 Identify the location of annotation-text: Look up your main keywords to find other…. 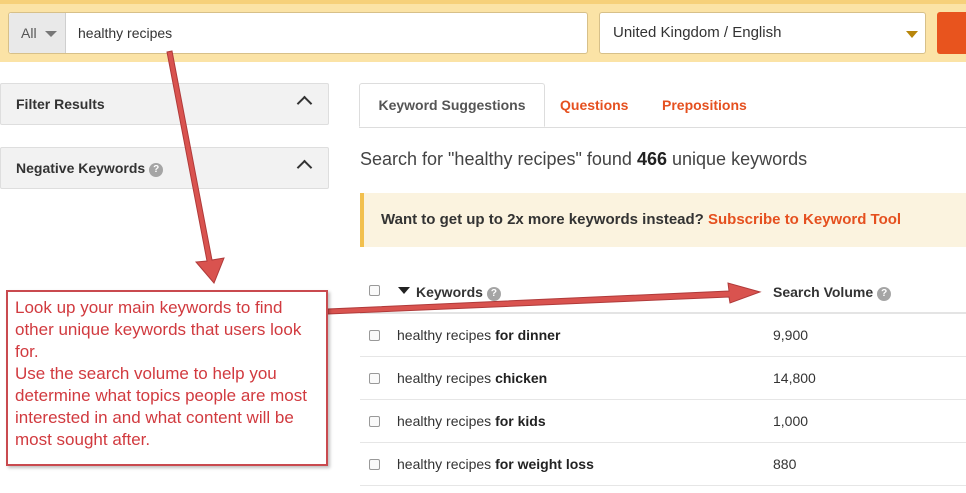
(161, 373).